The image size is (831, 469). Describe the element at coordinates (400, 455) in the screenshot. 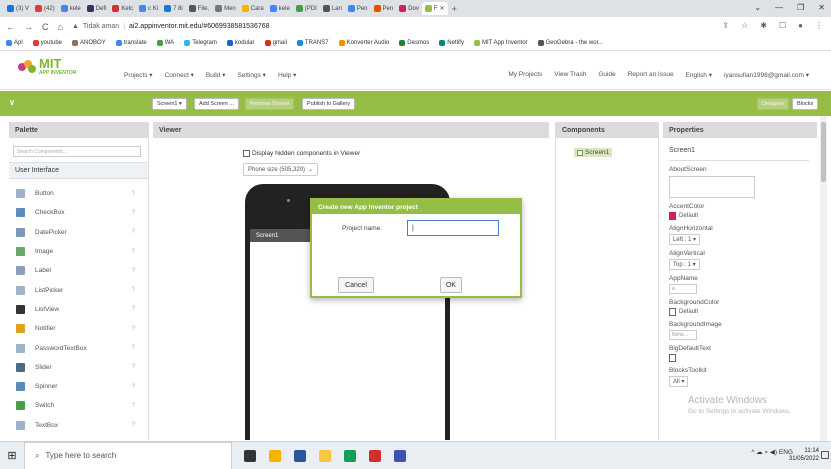

I see `app-blue-icon` at that location.